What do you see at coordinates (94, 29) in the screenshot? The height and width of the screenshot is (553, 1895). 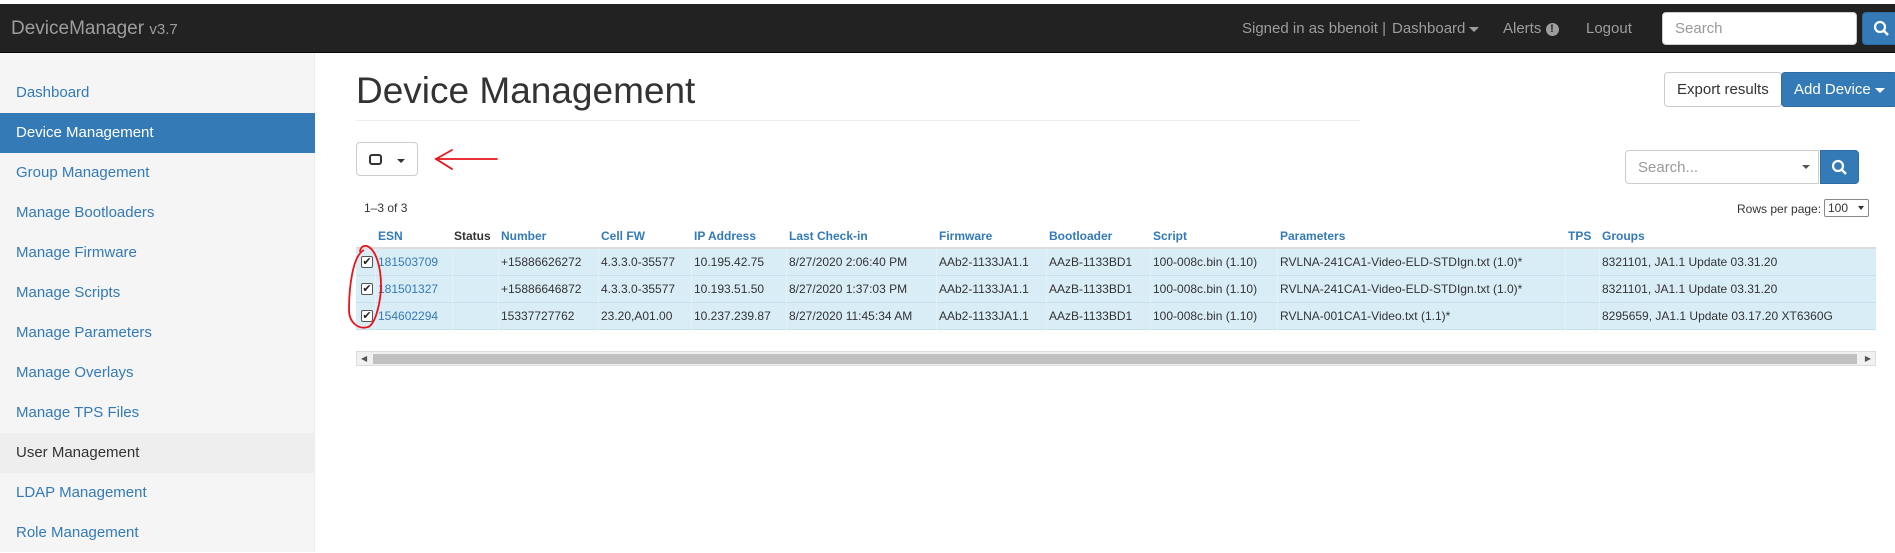 I see `brand-logo: DeviceManager v3.7` at bounding box center [94, 29].